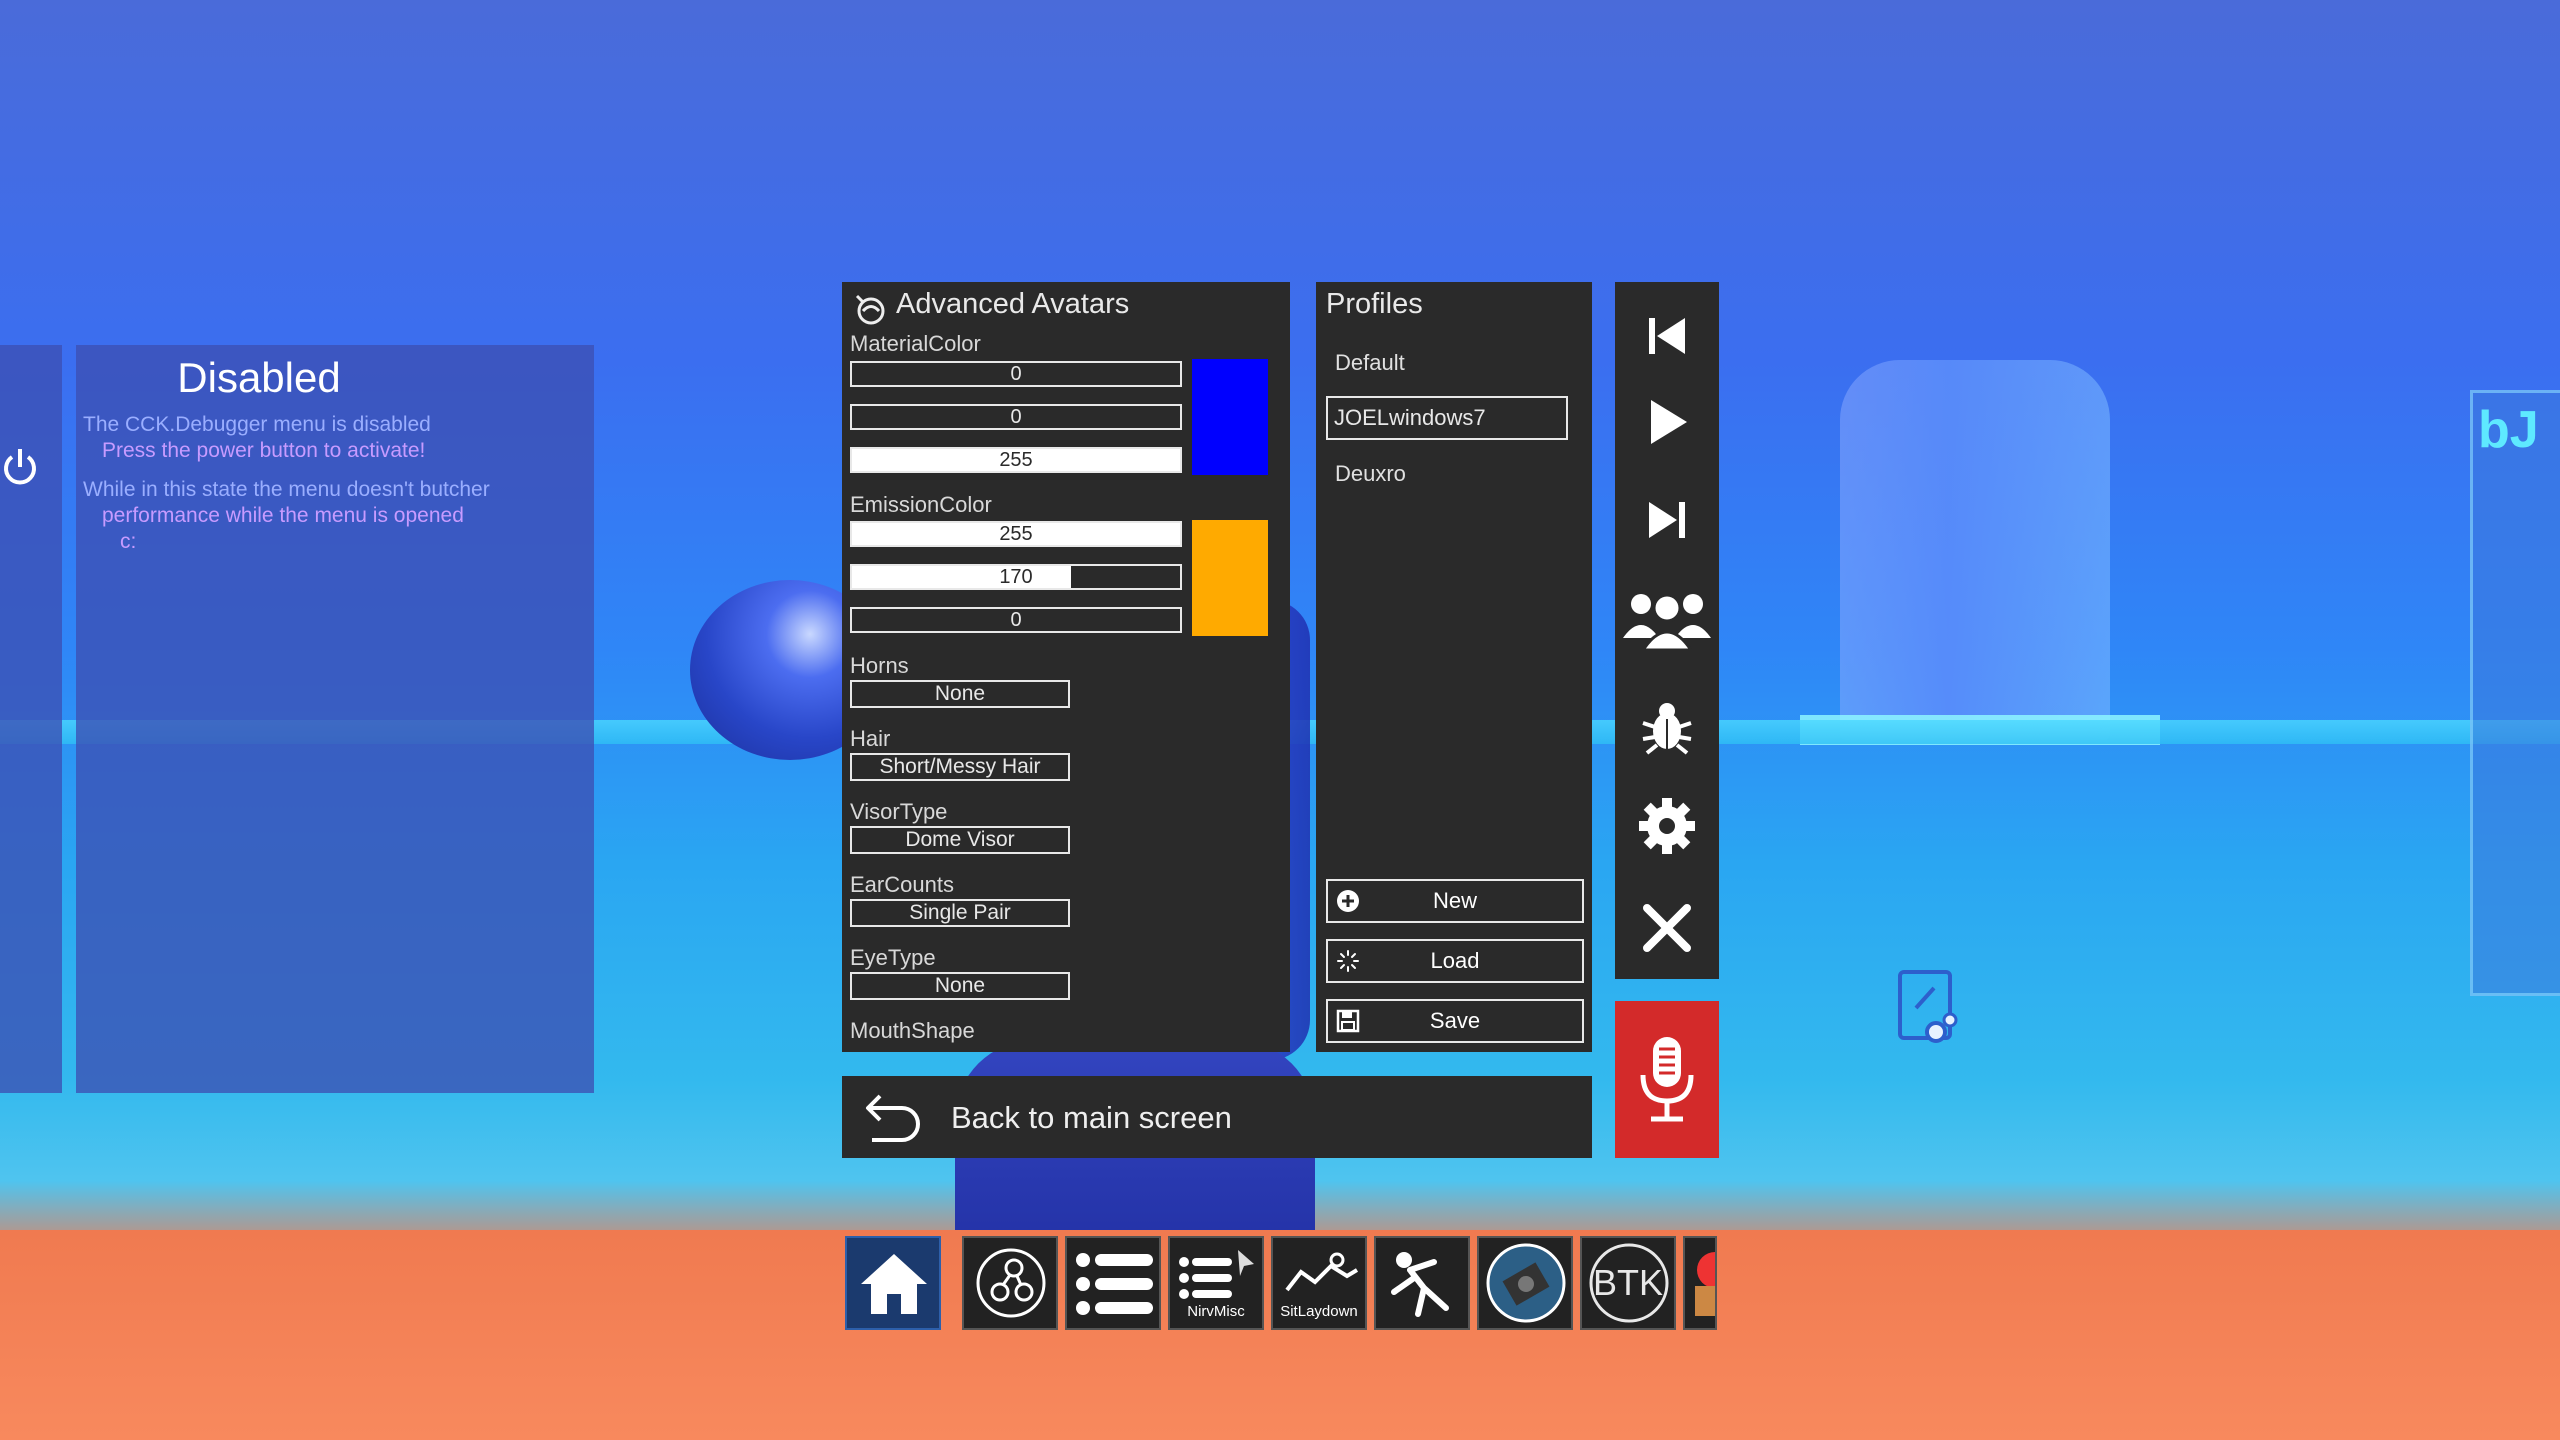 The height and width of the screenshot is (1440, 2560). Describe the element at coordinates (1370, 363) in the screenshot. I see `profile-item: Default` at that location.